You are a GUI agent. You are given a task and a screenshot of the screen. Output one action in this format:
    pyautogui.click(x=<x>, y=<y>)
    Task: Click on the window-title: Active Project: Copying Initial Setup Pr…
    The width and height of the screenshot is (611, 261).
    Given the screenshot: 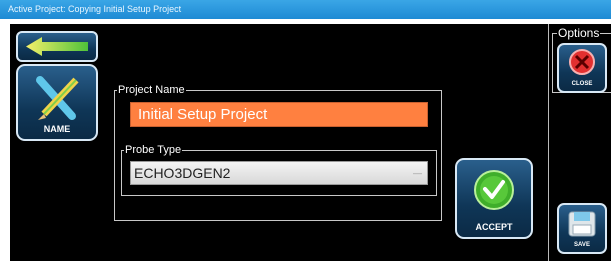 What is the action you would take?
    pyautogui.click(x=305, y=9)
    